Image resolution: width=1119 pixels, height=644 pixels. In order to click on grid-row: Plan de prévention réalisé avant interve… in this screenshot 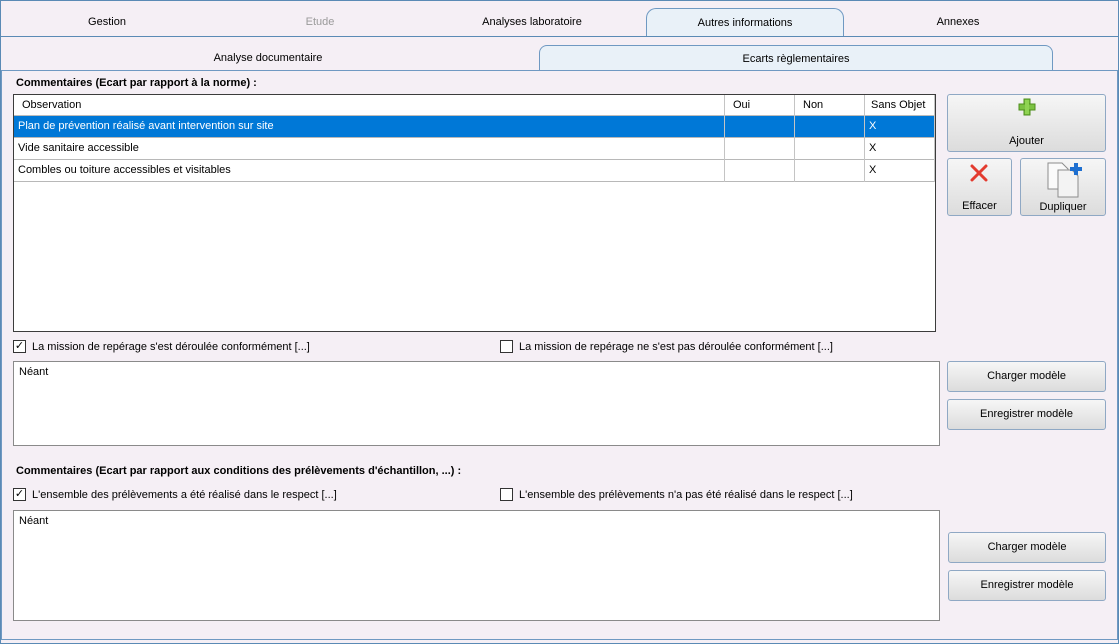, I will do `click(474, 127)`.